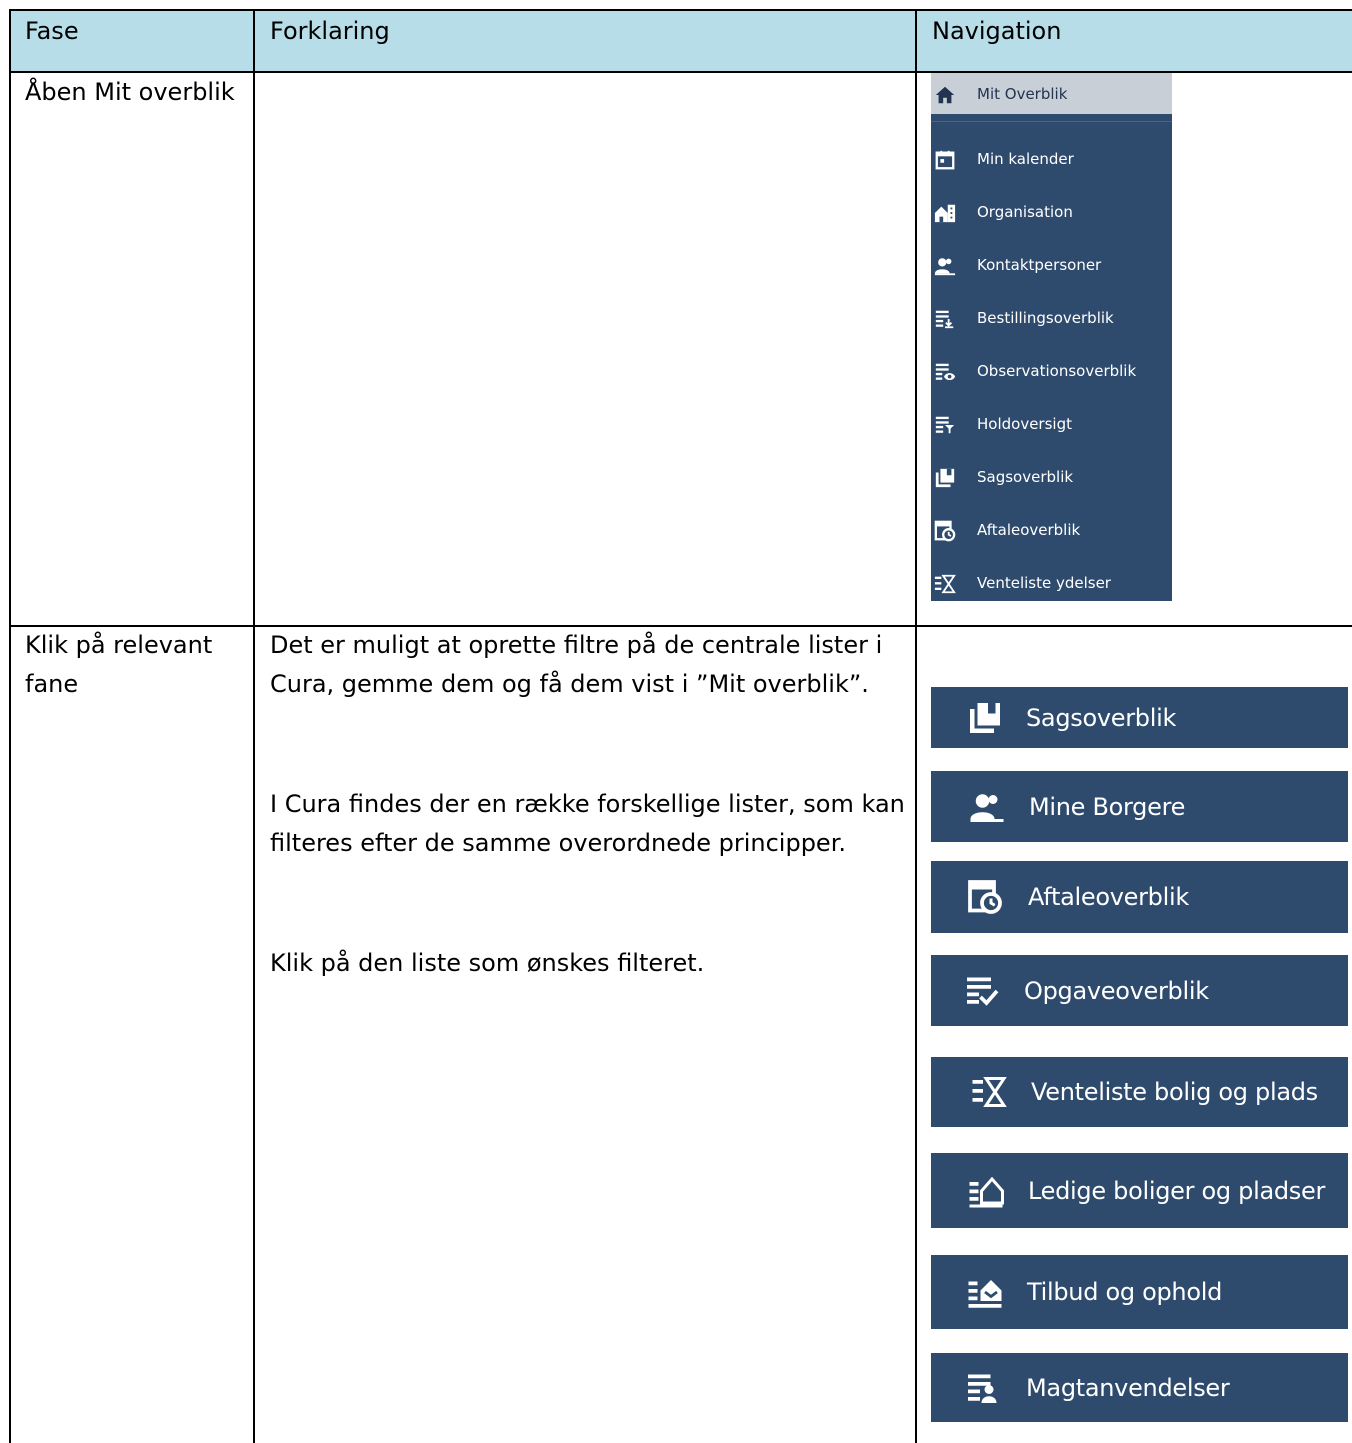 This screenshot has height=1443, width=1352. I want to click on sidebar-item-organisation: Organisation, so click(1051, 212).